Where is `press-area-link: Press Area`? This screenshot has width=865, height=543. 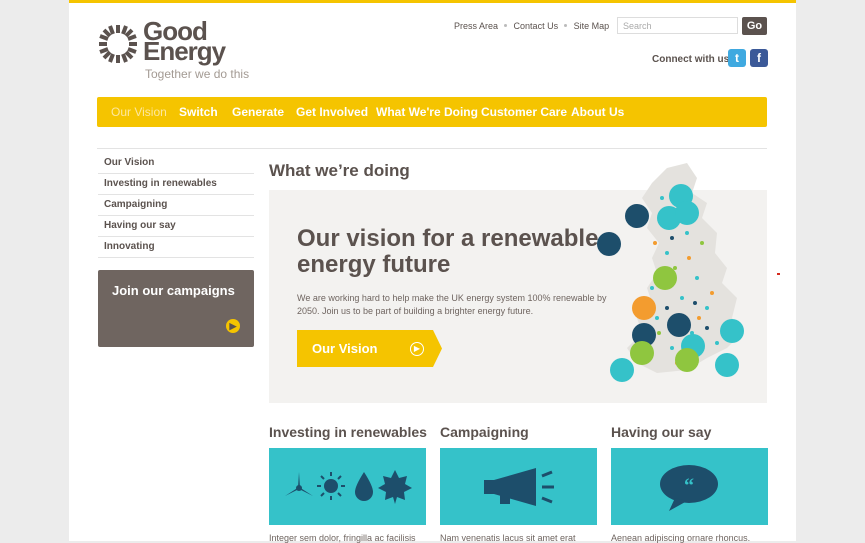 press-area-link: Press Area is located at coordinates (476, 26).